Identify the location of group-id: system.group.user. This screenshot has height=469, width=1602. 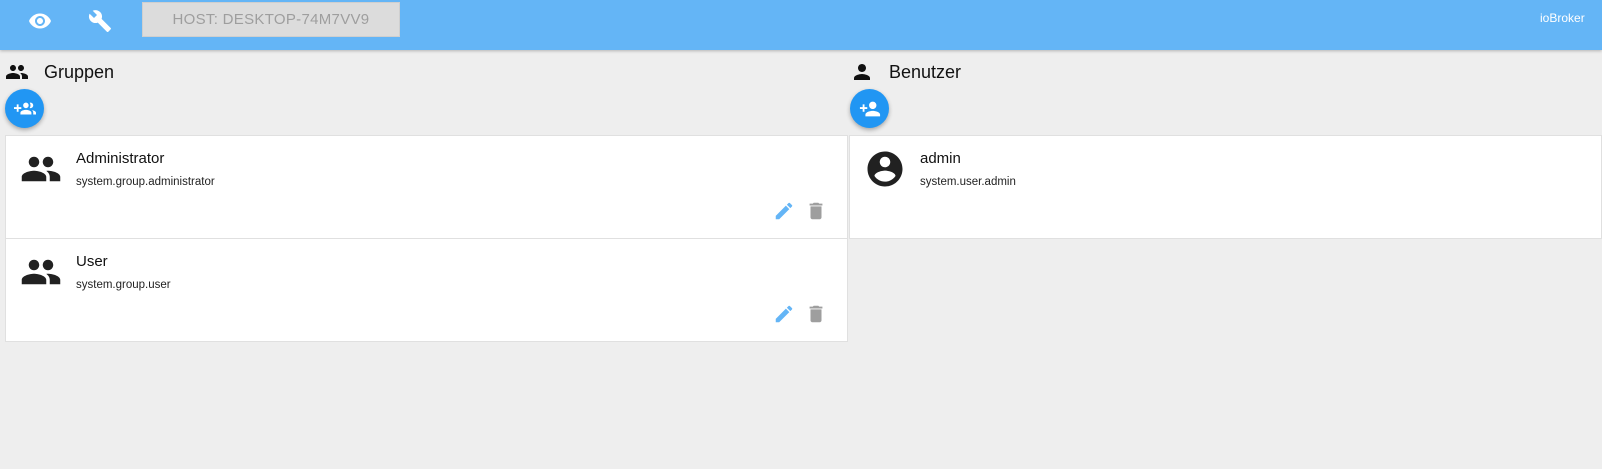
(123, 285).